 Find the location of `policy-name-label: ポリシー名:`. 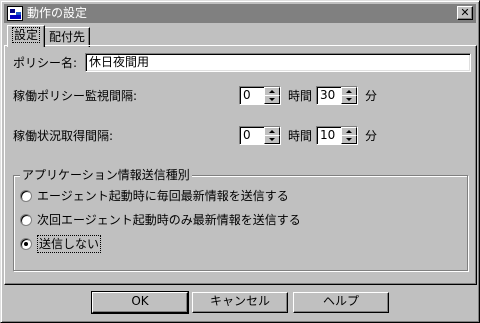

policy-name-label: ポリシー名: is located at coordinates (45, 63).